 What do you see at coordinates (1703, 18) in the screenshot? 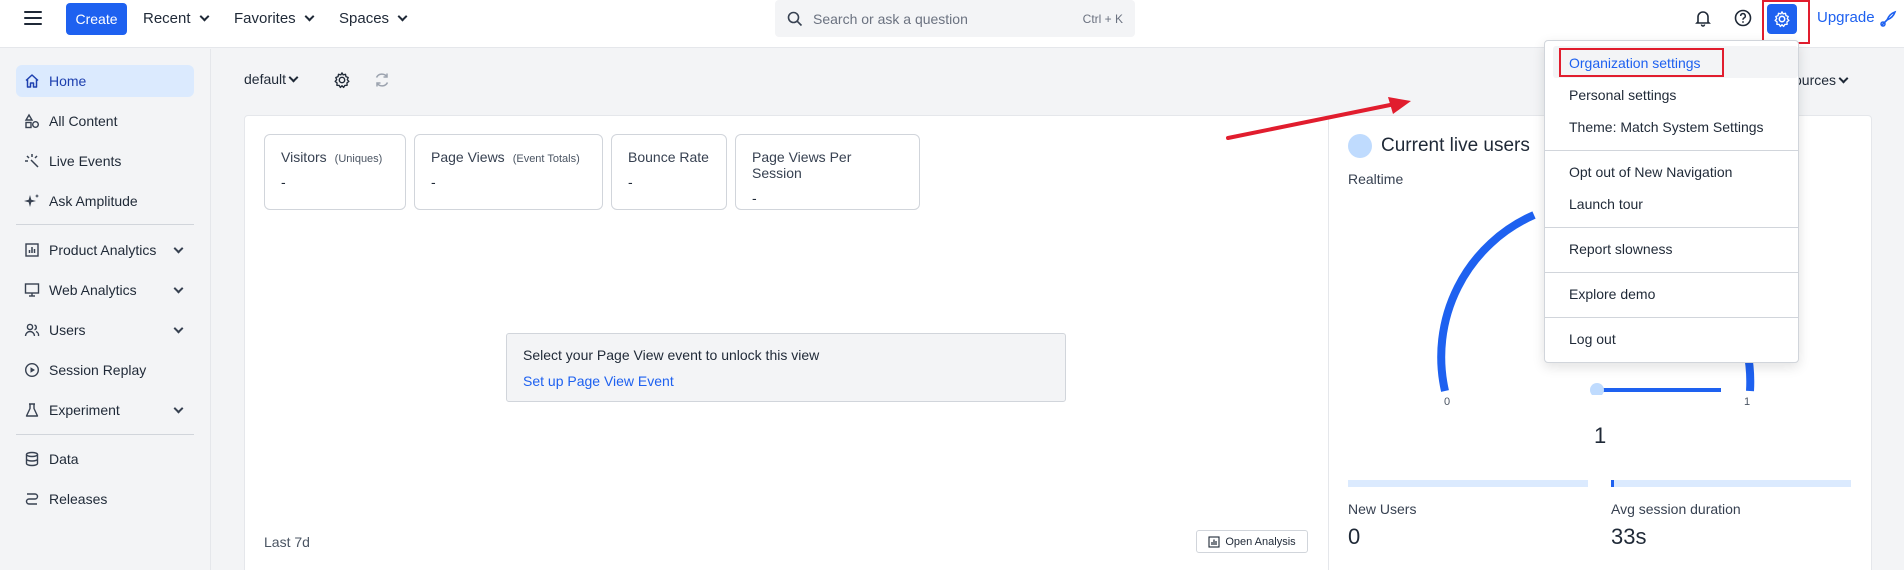
I see `bell-icon` at bounding box center [1703, 18].